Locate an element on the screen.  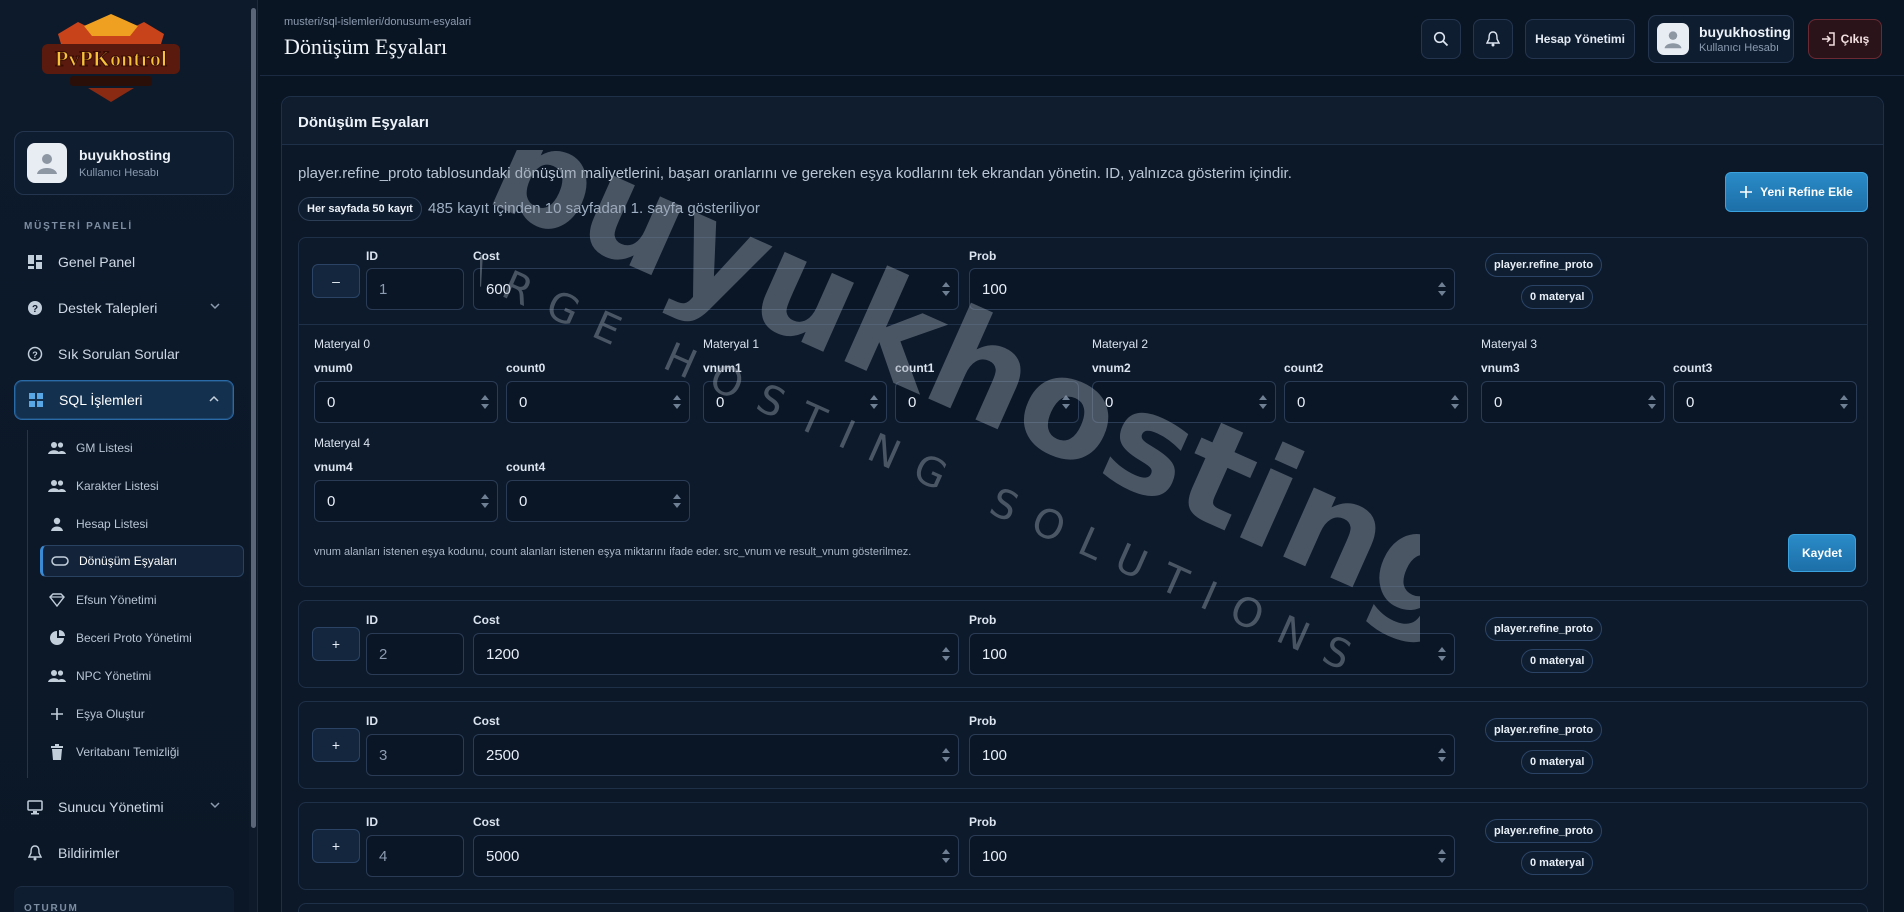
sidebar-subitem-label: Eşya Oluştur is located at coordinates (110, 714).